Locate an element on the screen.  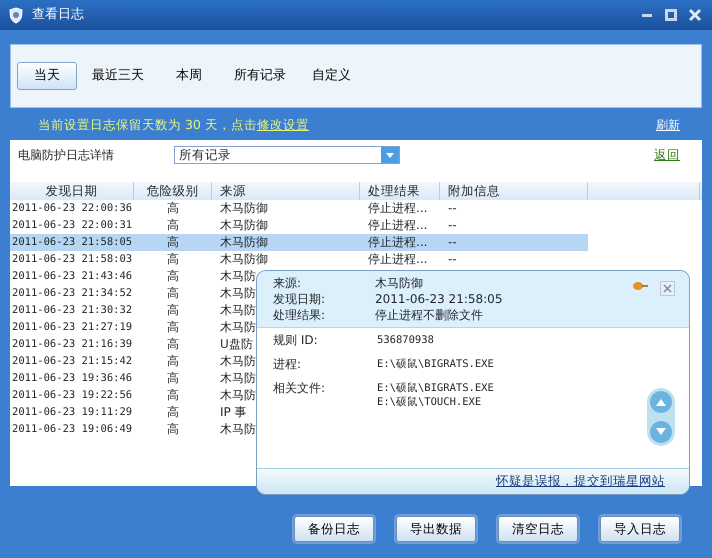
action-button: 备份日志 is located at coordinates (334, 529).